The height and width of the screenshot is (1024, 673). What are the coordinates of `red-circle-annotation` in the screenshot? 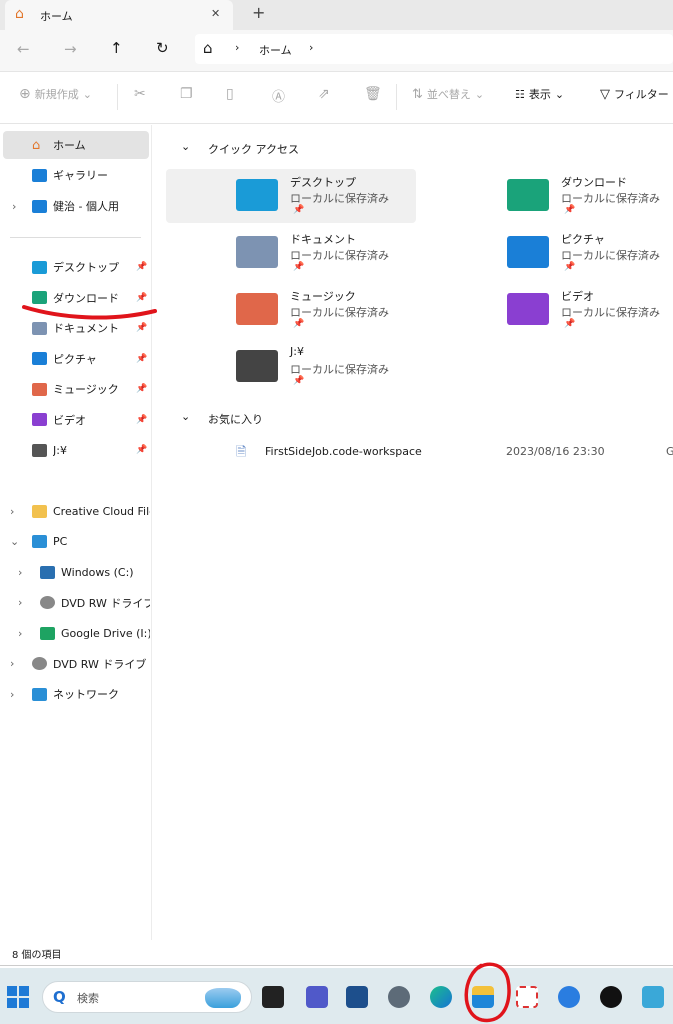 It's located at (487, 992).